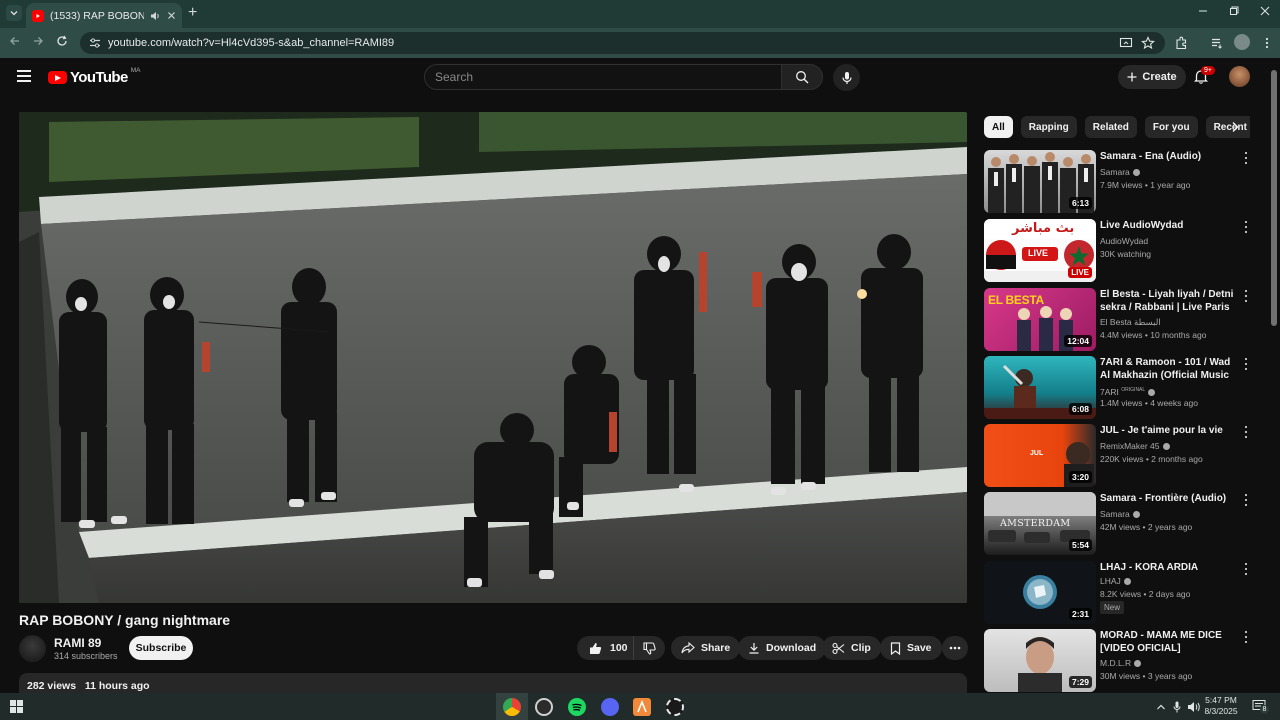 This screenshot has width=1280, height=720. I want to click on capture-taskbar-icon, so click(675, 707).